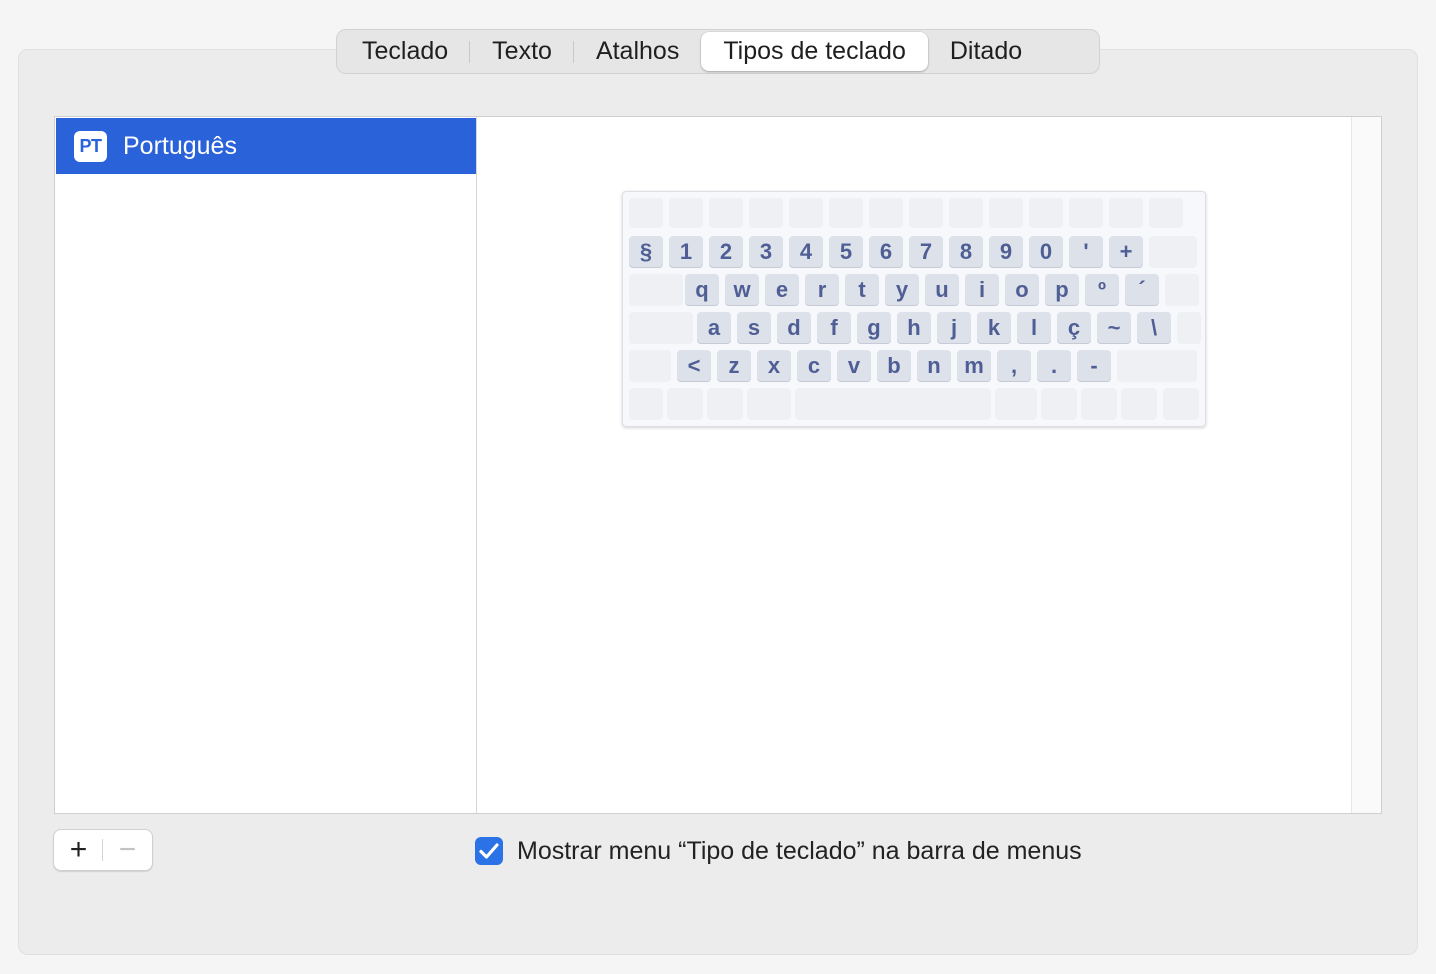  I want to click on keyboard-key: 9, so click(1006, 252).